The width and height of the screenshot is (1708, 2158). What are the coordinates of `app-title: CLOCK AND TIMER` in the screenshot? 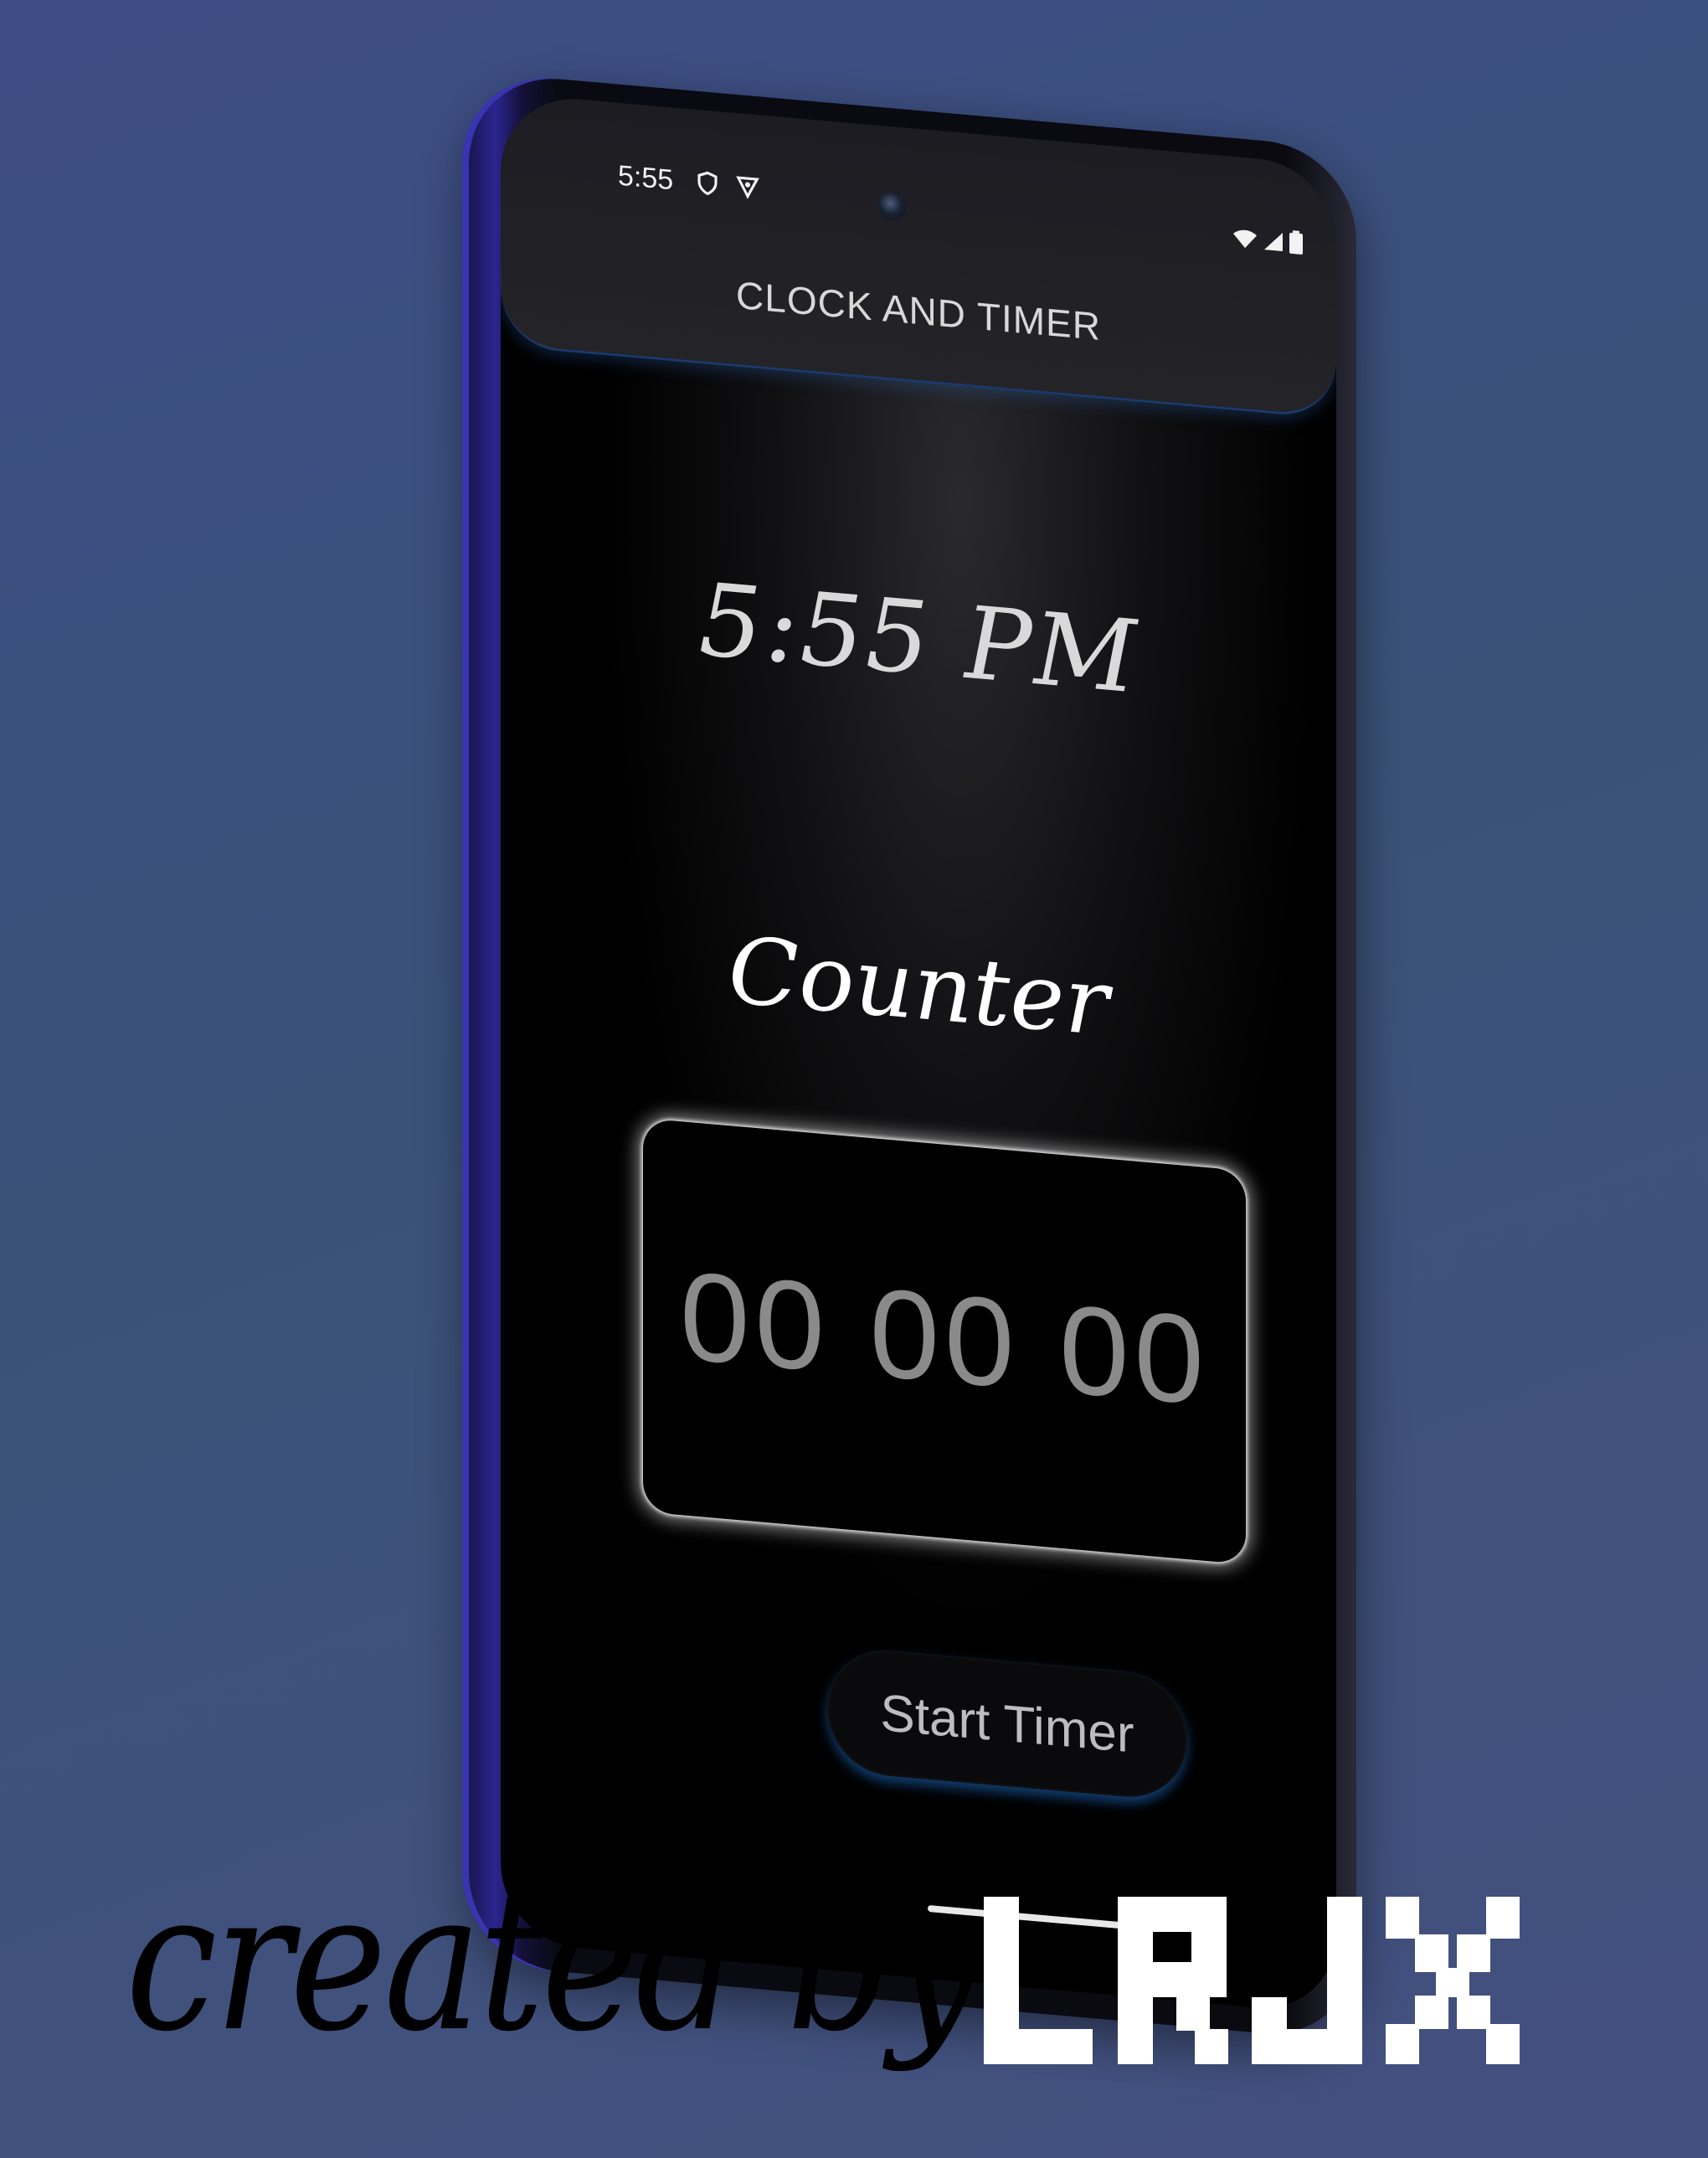 It's located at (918, 311).